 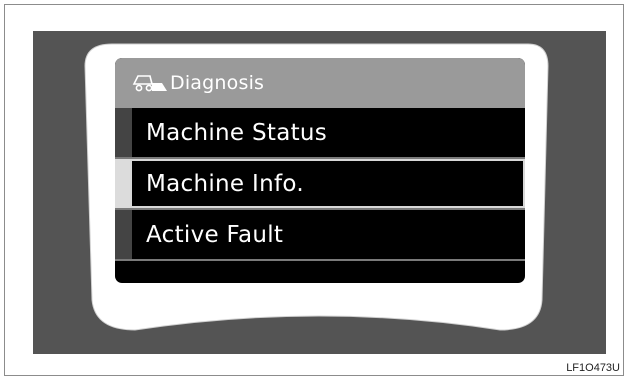 I want to click on menu-divider, so click(x=320, y=260).